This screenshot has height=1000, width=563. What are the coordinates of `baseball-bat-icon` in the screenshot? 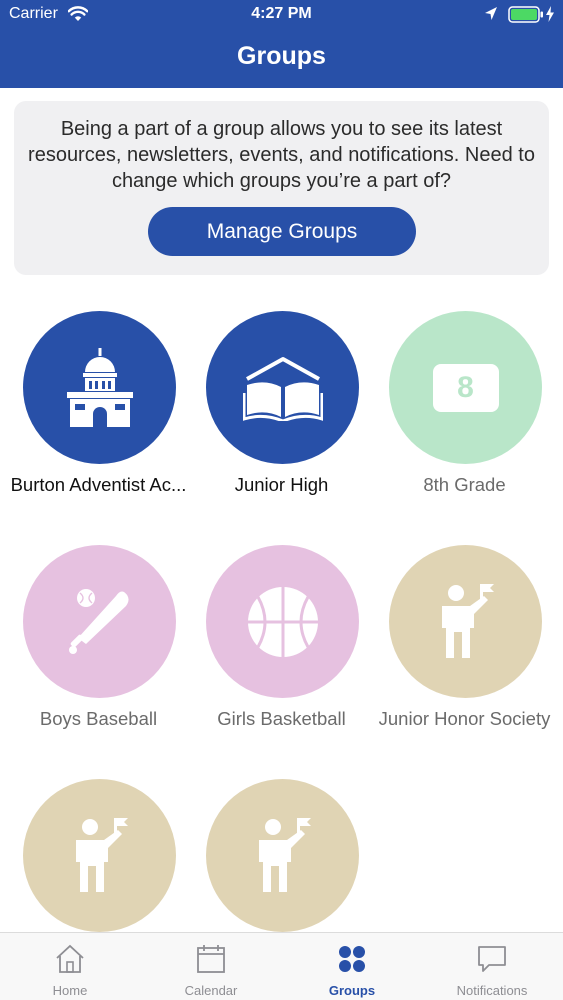 It's located at (98, 621).